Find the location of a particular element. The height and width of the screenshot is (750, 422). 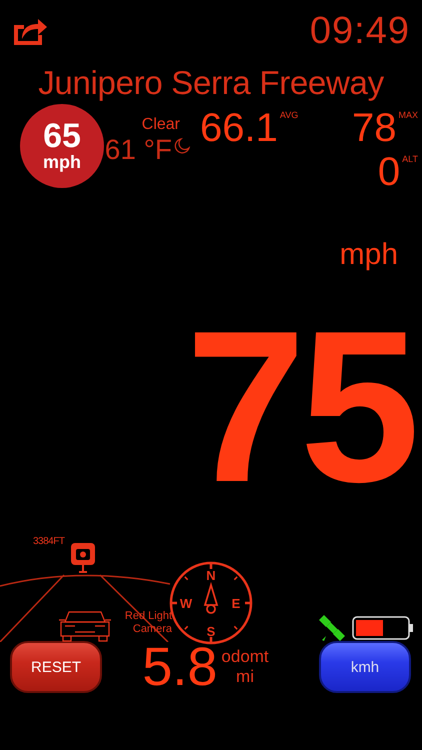

clock: 09:49 is located at coordinates (360, 31).